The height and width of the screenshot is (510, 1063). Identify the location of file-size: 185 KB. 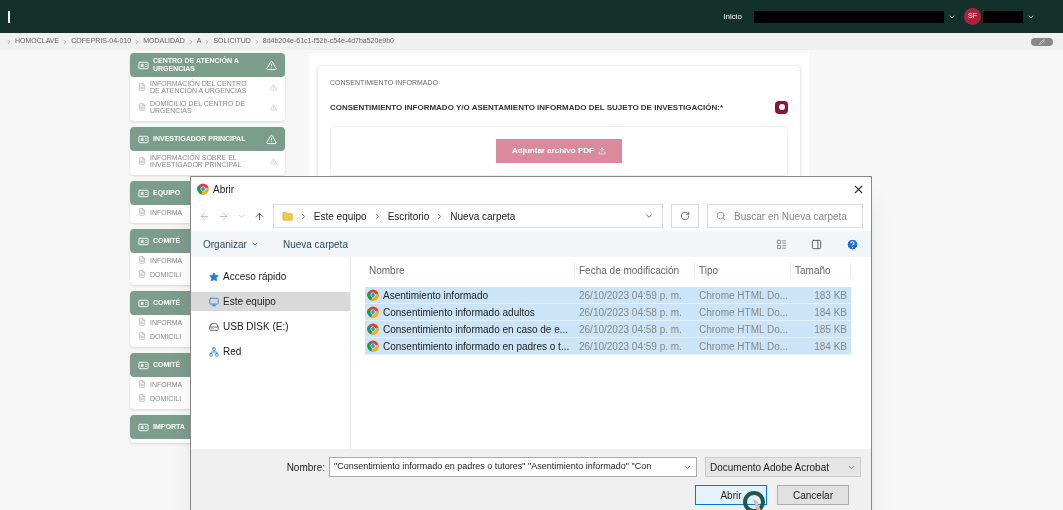
(830, 329).